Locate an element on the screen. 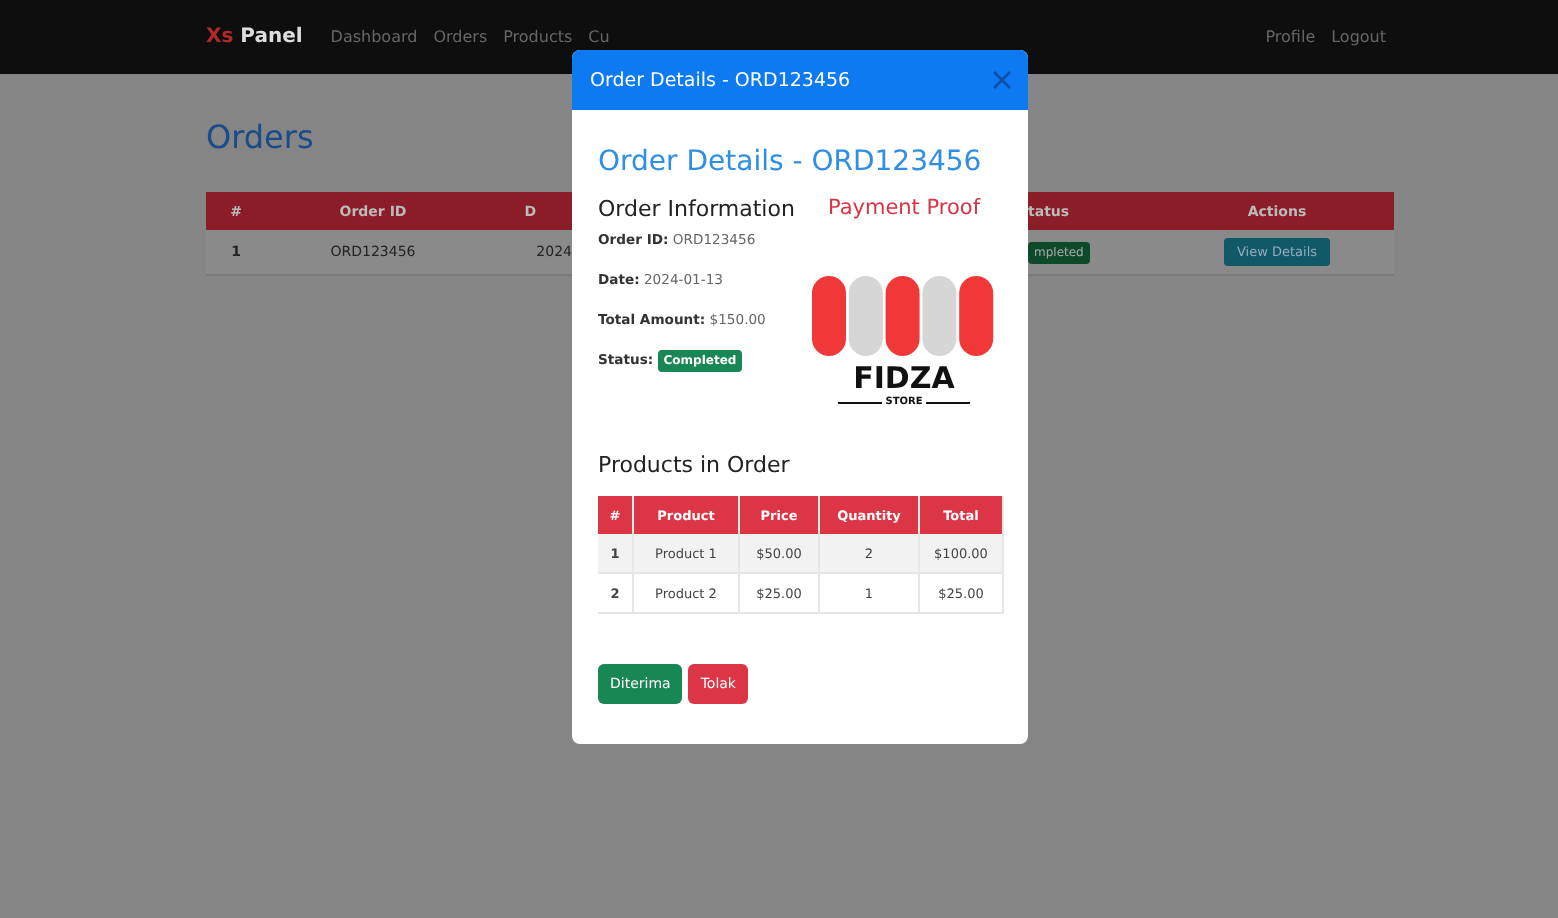  nav-link: Profile is located at coordinates (1290, 37).